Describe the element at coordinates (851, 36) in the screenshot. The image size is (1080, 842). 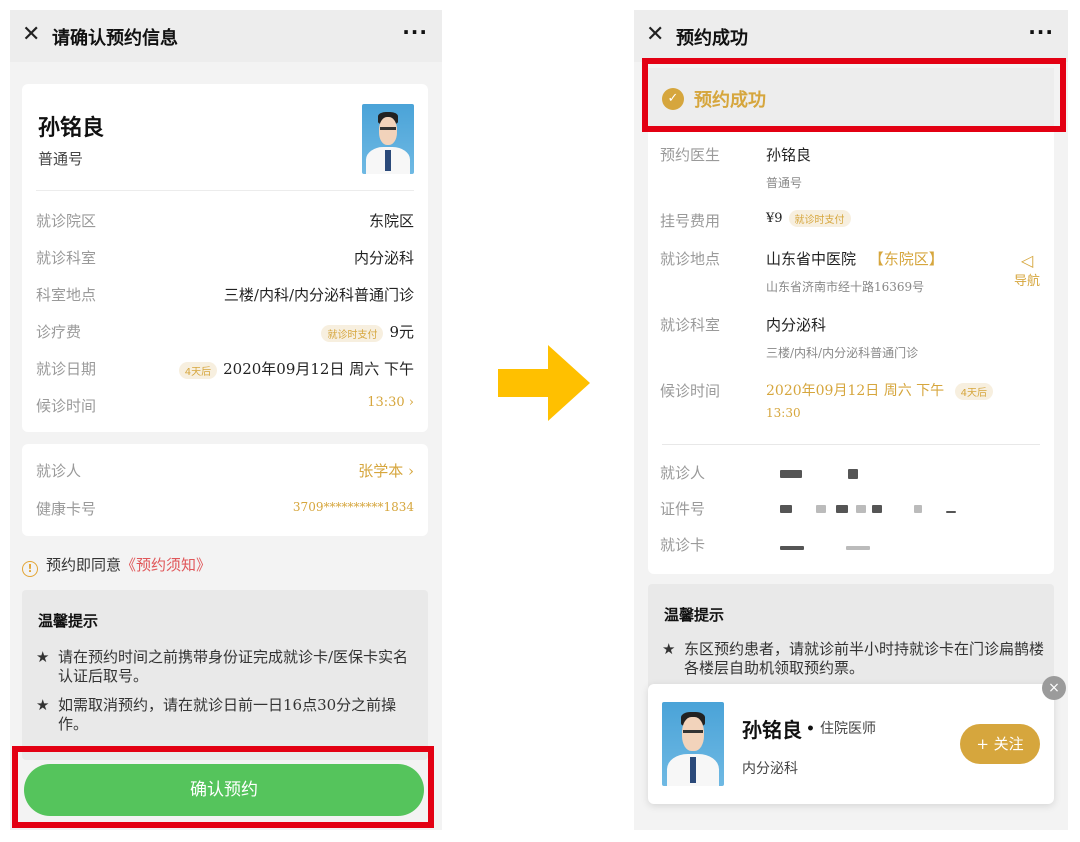
I see `top-bar: ✕ 预约成功 ···` at that location.